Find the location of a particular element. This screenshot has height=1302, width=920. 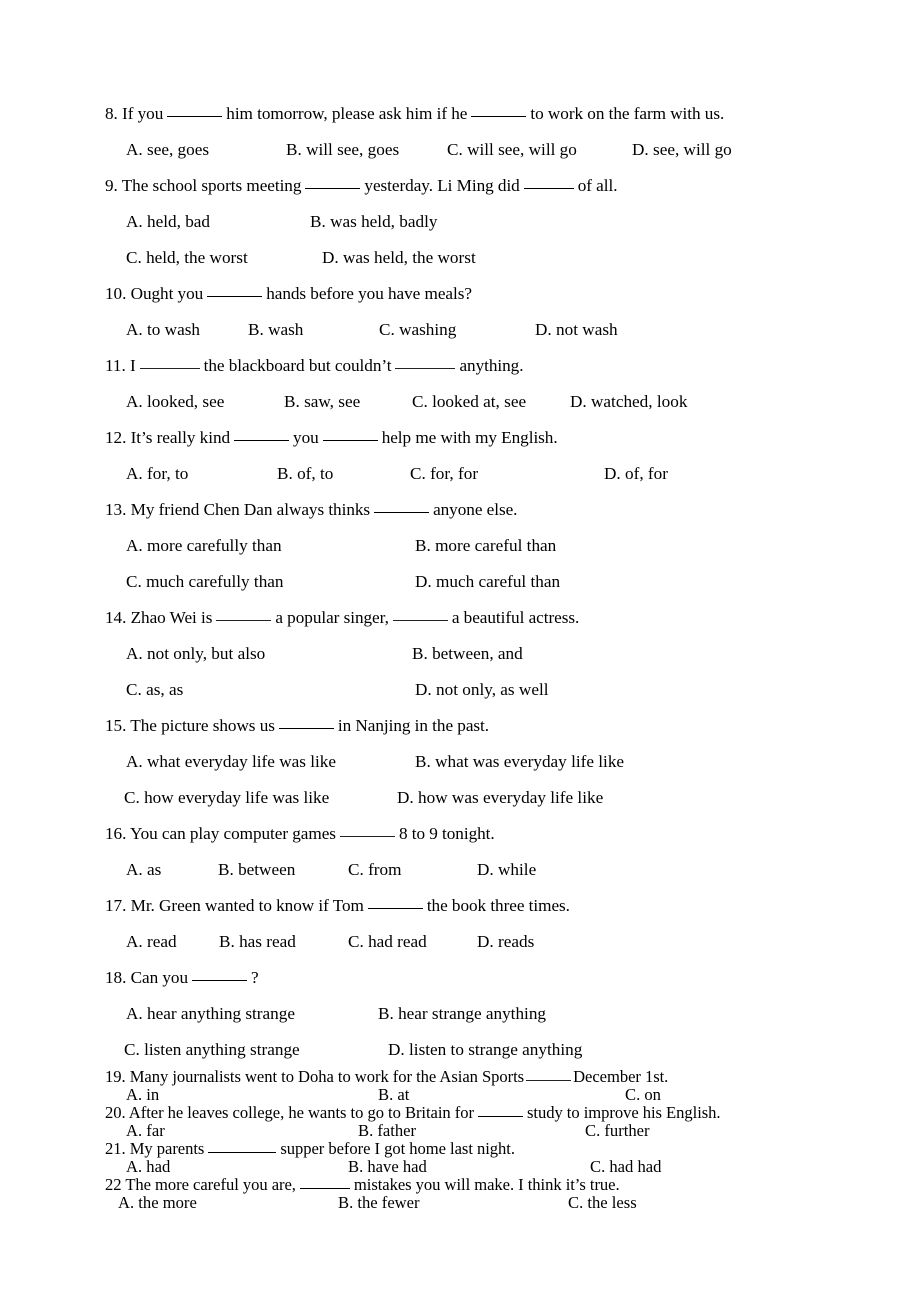

option-c-16: C. from is located at coordinates (374, 870).